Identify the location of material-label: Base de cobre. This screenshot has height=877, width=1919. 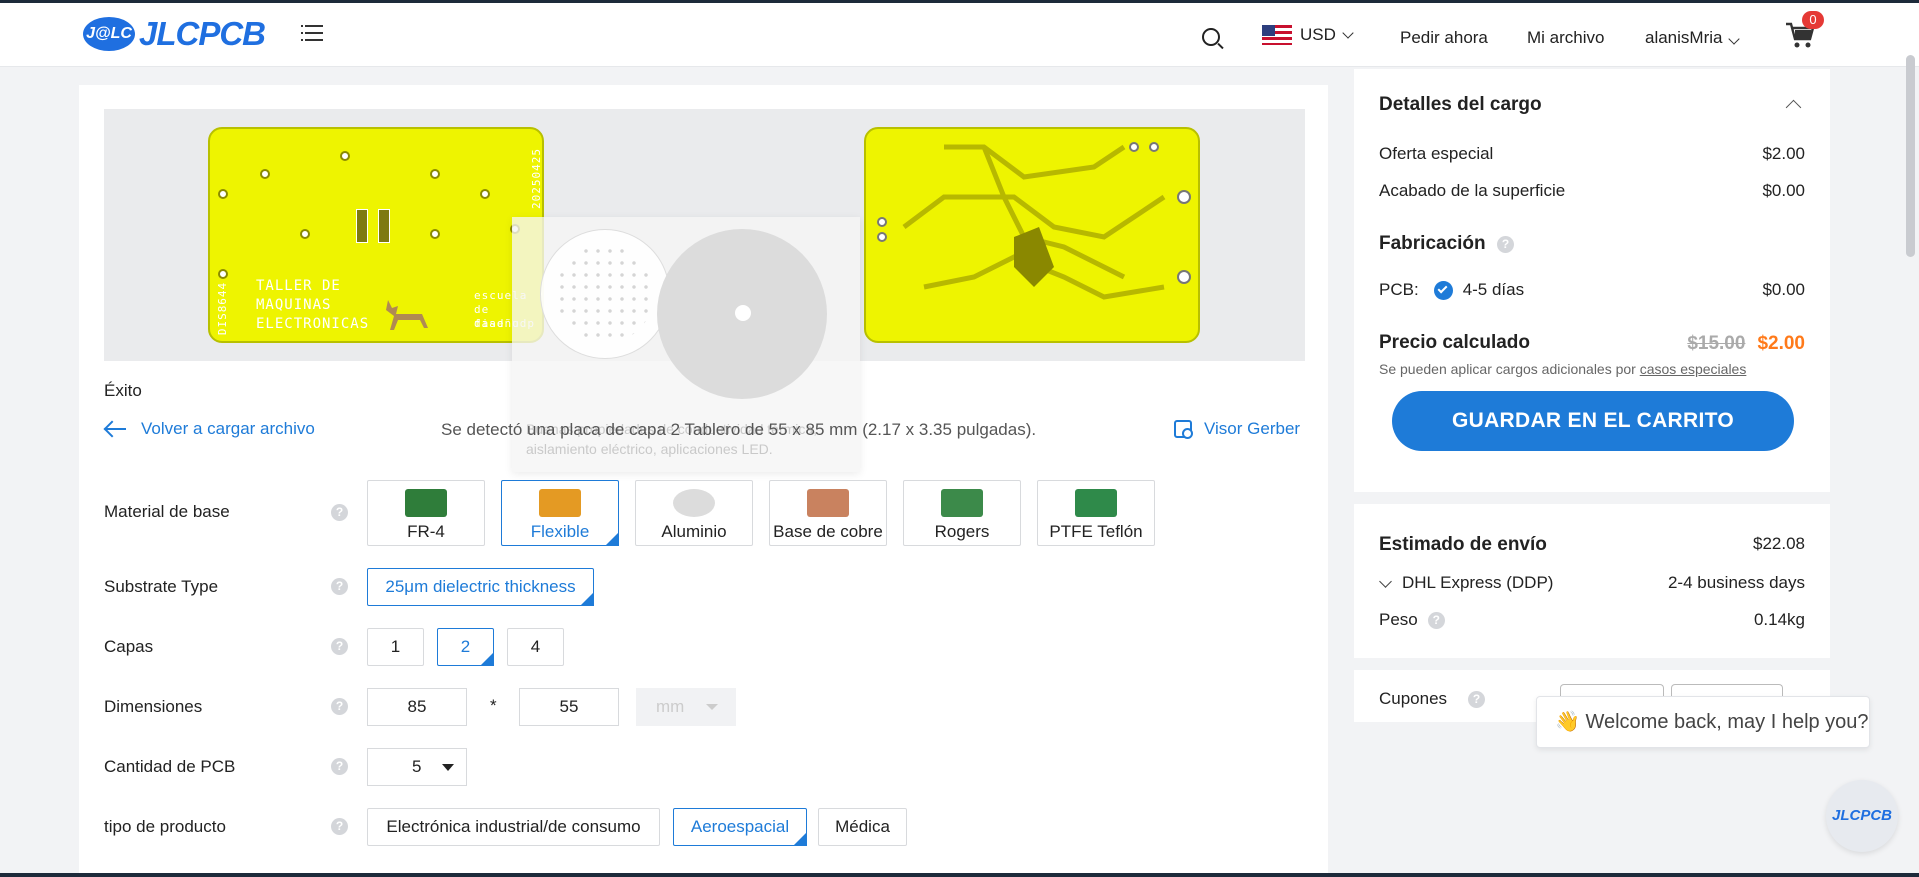
(828, 531).